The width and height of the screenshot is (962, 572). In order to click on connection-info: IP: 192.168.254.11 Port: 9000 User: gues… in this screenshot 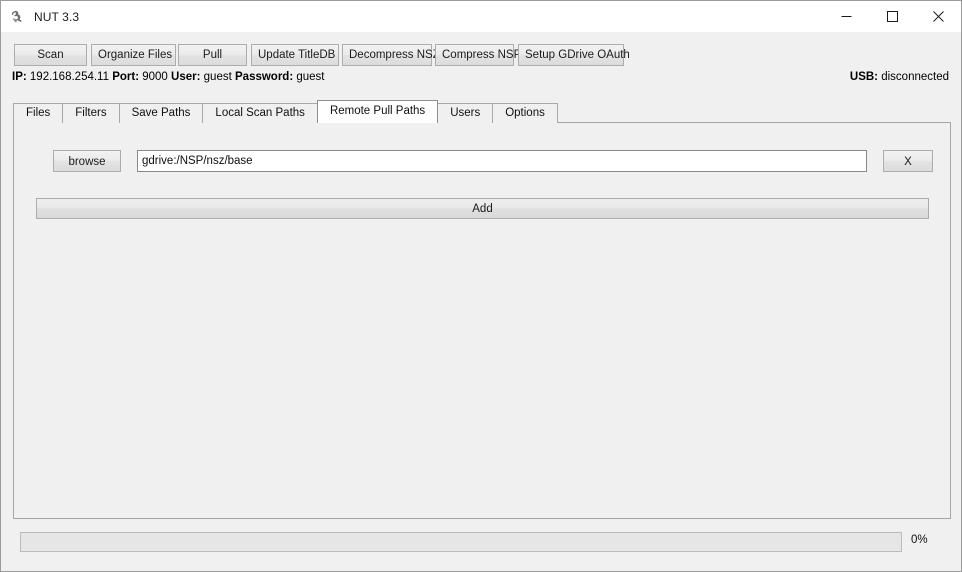, I will do `click(168, 77)`.